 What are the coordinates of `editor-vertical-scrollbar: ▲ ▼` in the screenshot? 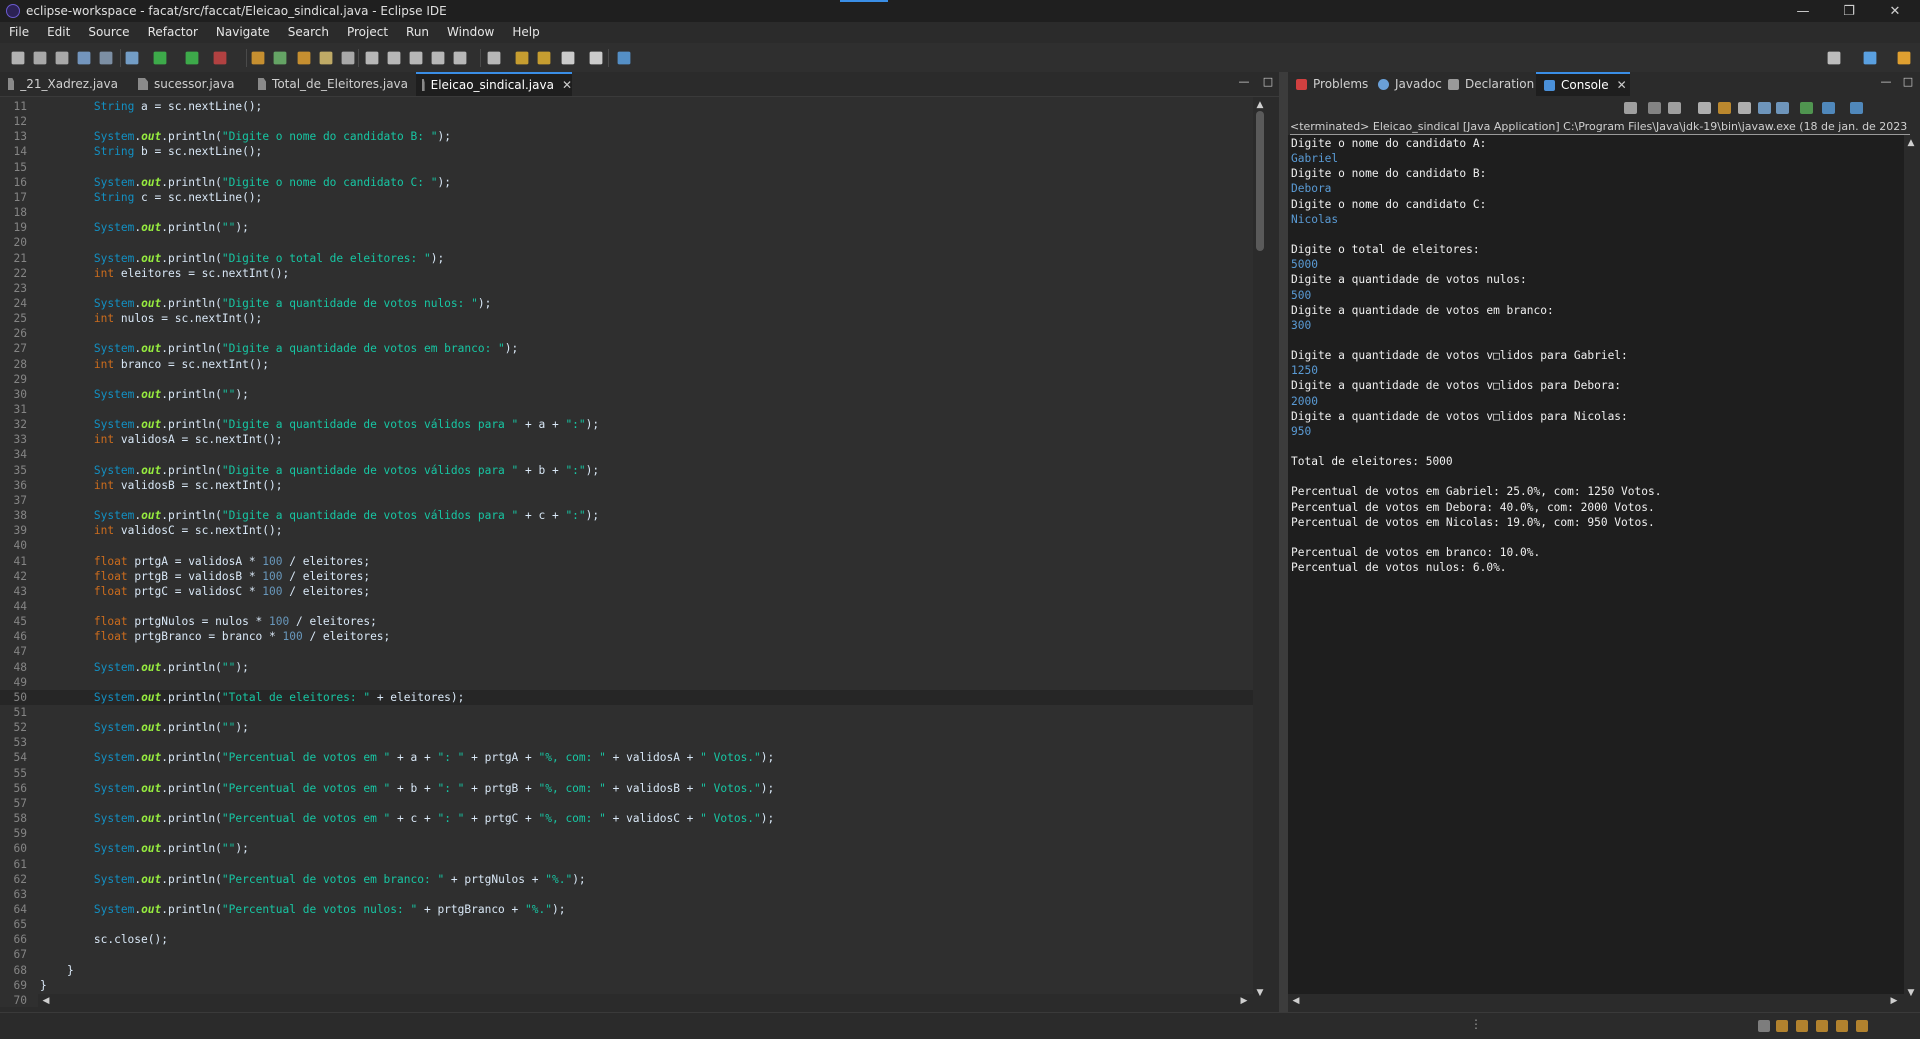 It's located at (1260, 549).